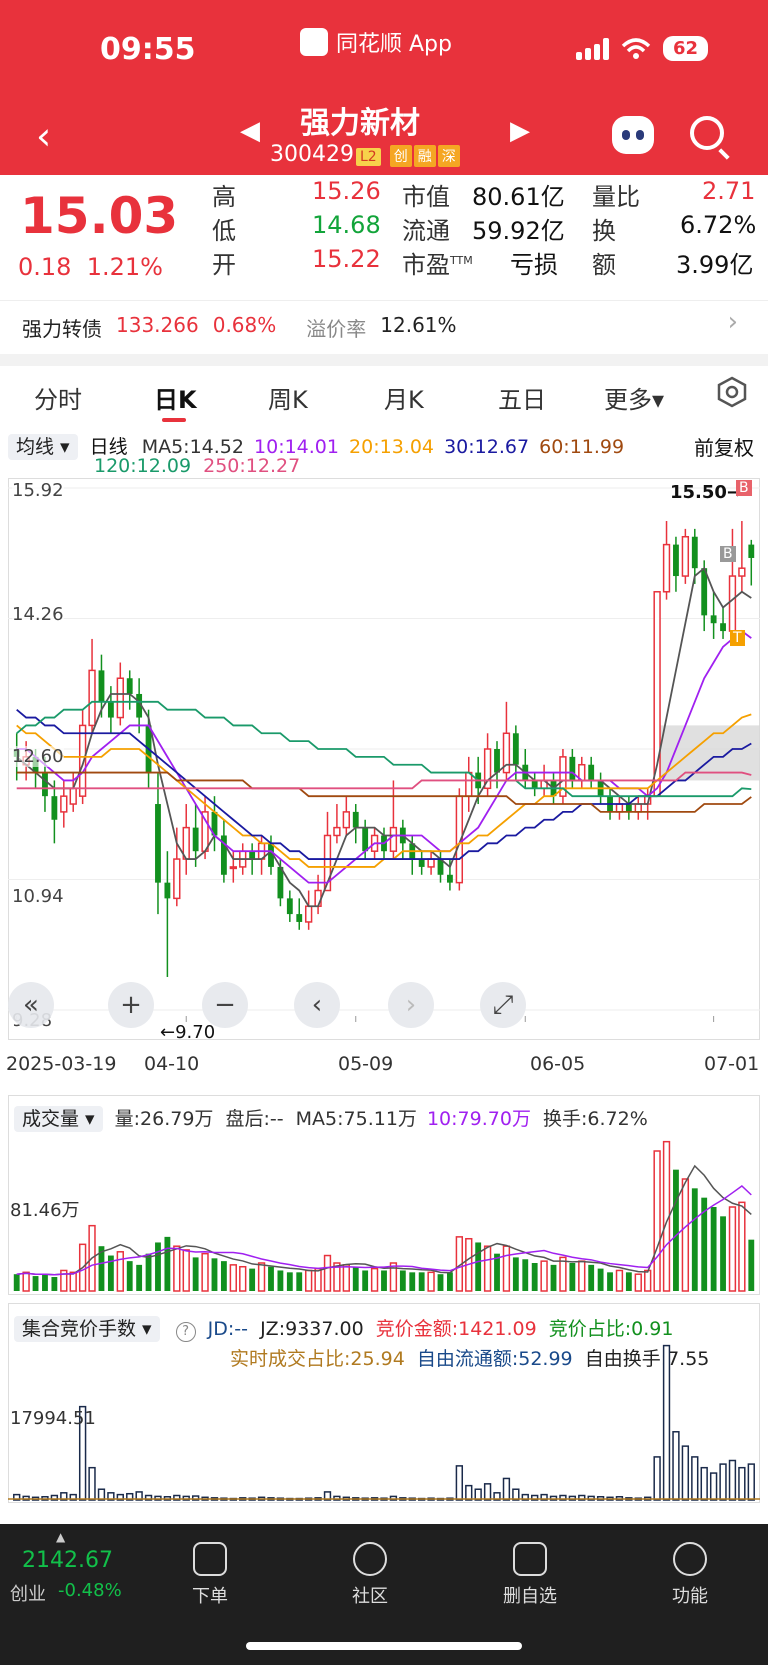 The height and width of the screenshot is (1665, 768). What do you see at coordinates (404, 397) in the screenshot?
I see `tab-monthly-k: 月K` at bounding box center [404, 397].